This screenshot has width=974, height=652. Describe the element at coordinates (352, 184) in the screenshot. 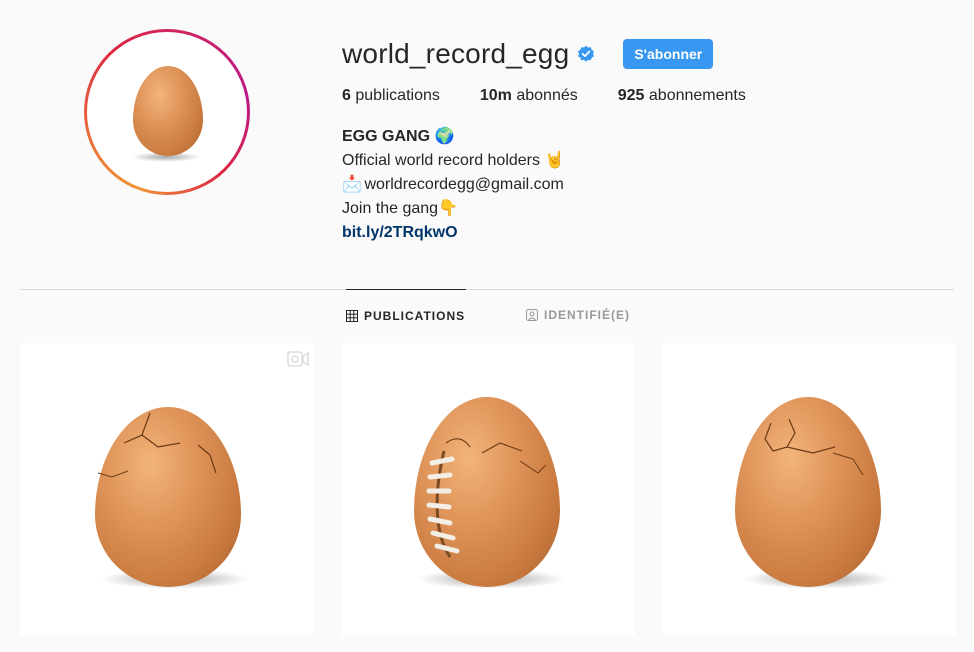

I see `envelope-icon: 📩` at that location.